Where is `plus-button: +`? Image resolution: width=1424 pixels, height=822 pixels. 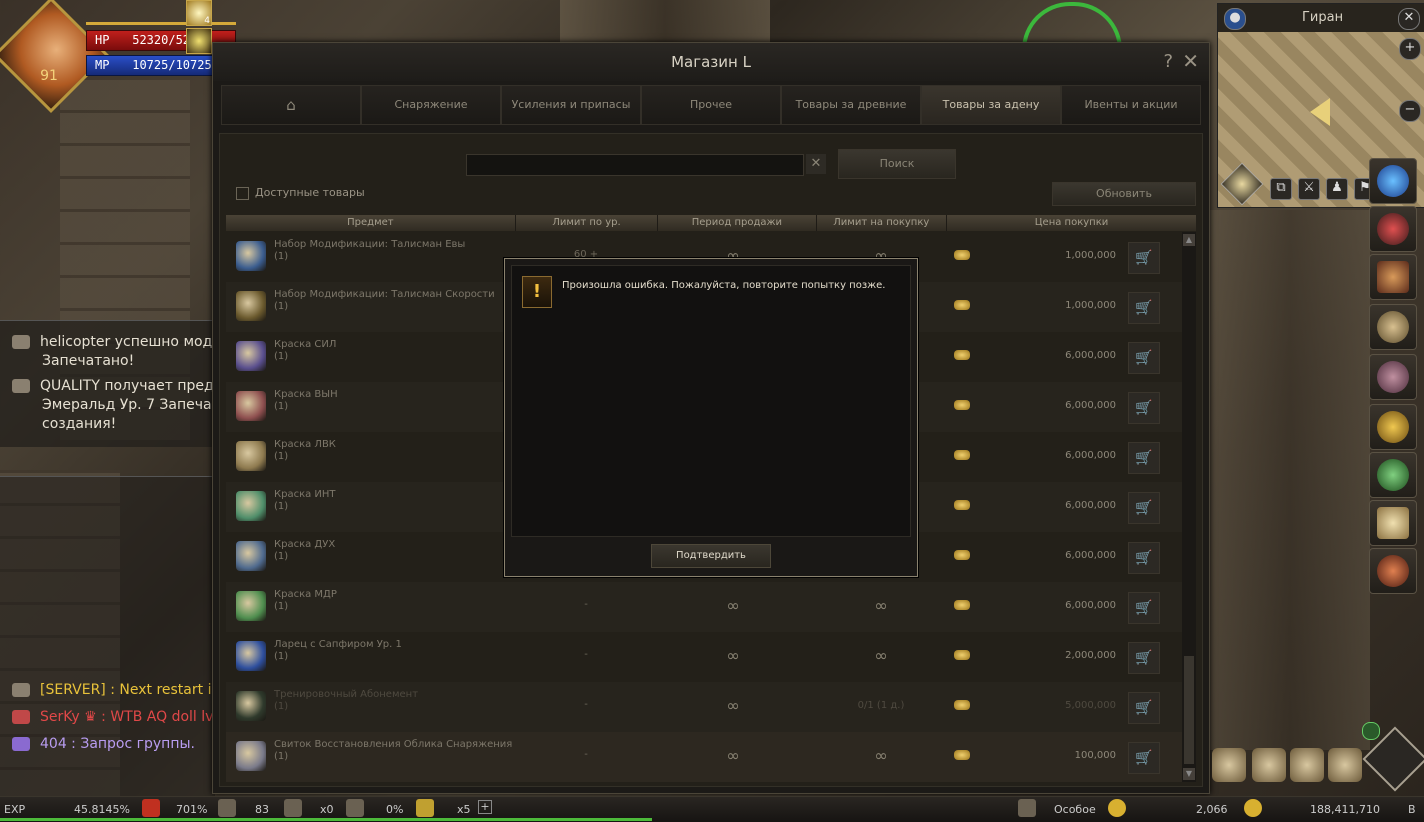 plus-button: + is located at coordinates (485, 807).